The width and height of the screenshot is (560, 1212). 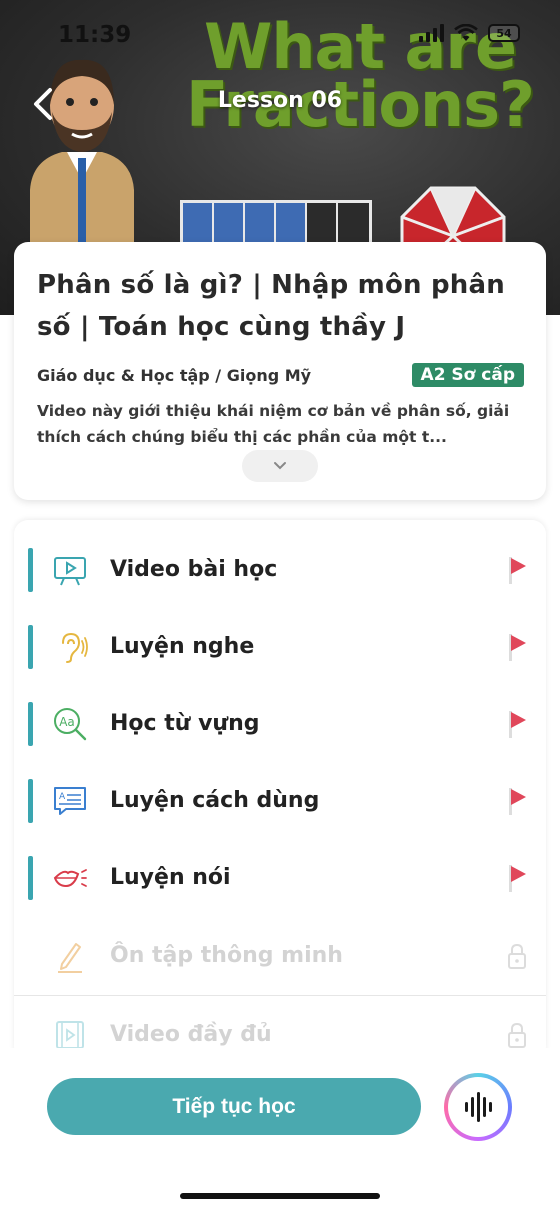 I want to click on activity-usage-practice: A Luyện cách dùng, so click(x=280, y=800).